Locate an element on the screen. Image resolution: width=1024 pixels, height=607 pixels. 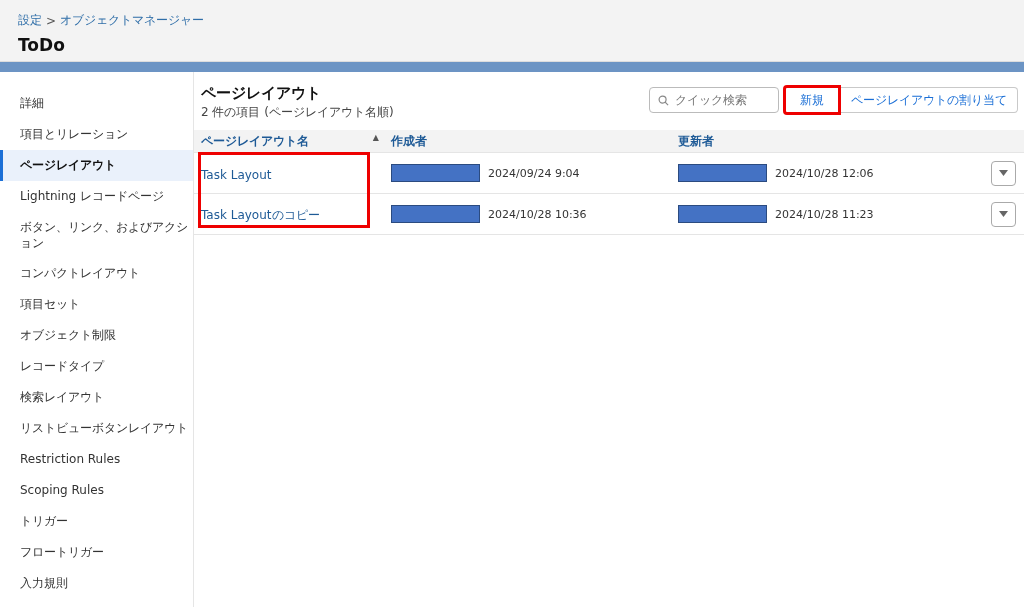
column-header: ページレイアウト名 is located at coordinates (255, 141).